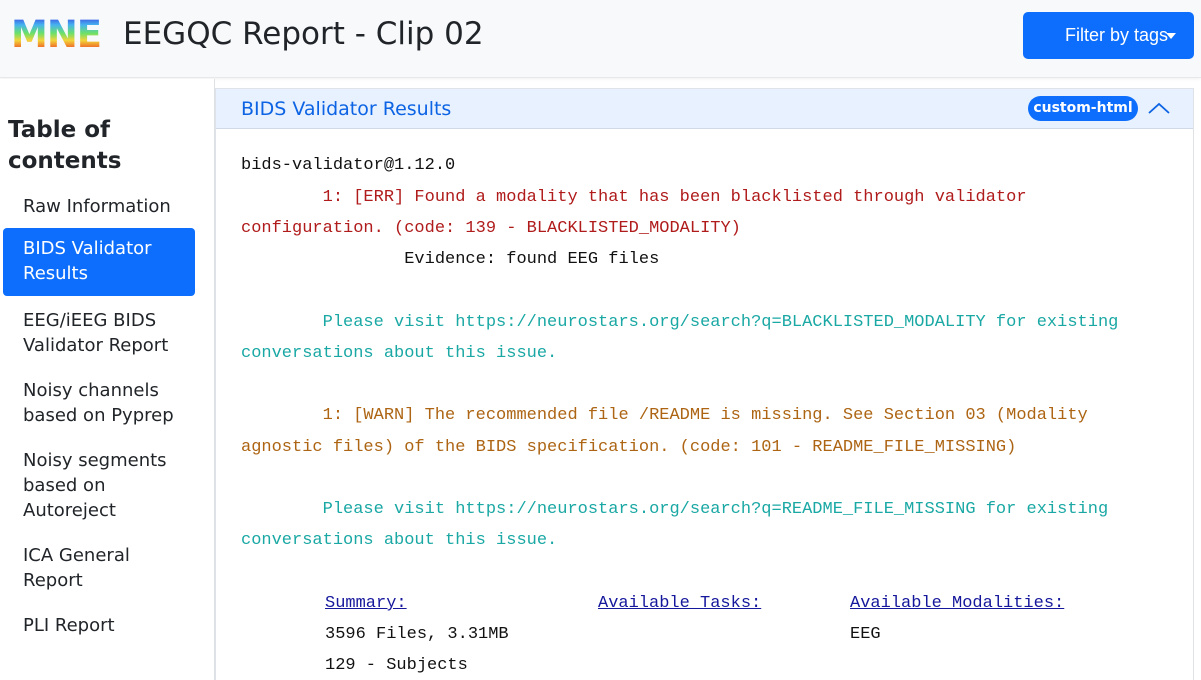 Image resolution: width=1201 pixels, height=680 pixels. I want to click on sidebar-item-label: Noisy segments based on Autoreject, so click(95, 485).